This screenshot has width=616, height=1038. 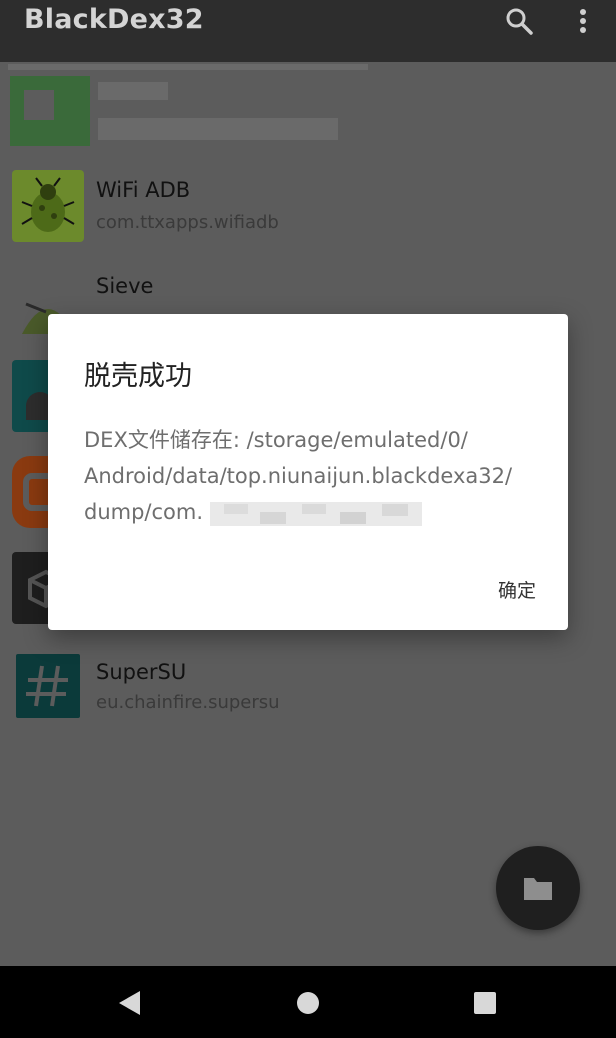 I want to click on app-name: SuperSU, so click(x=141, y=672).